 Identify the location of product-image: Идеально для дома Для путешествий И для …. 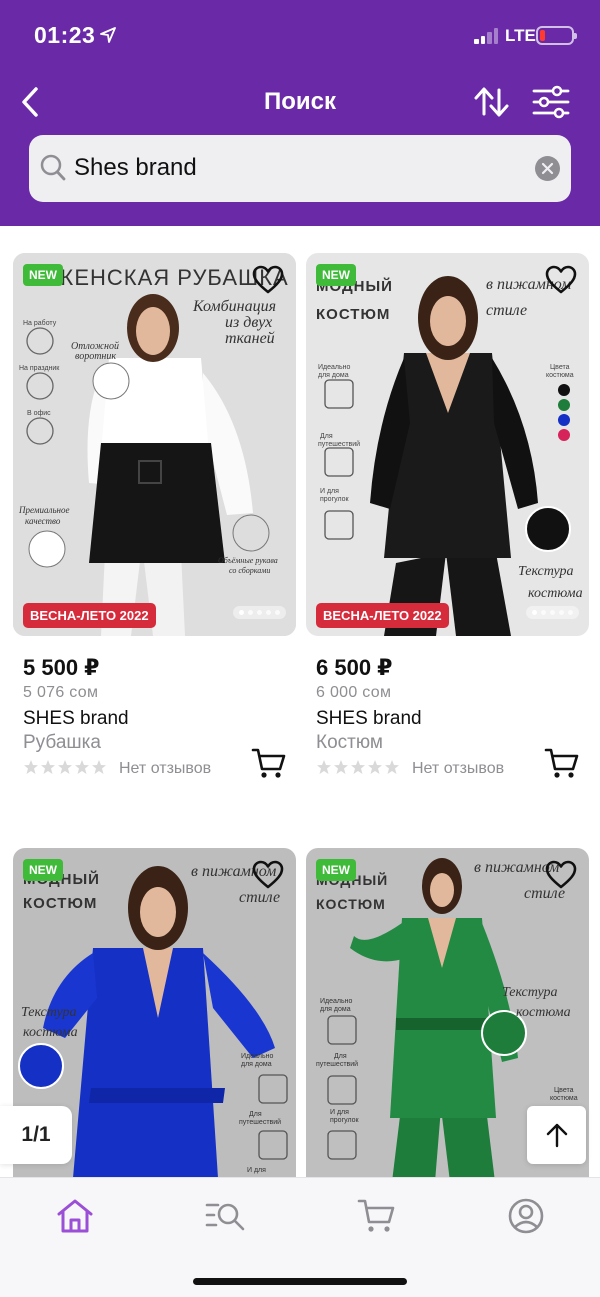
(447, 444).